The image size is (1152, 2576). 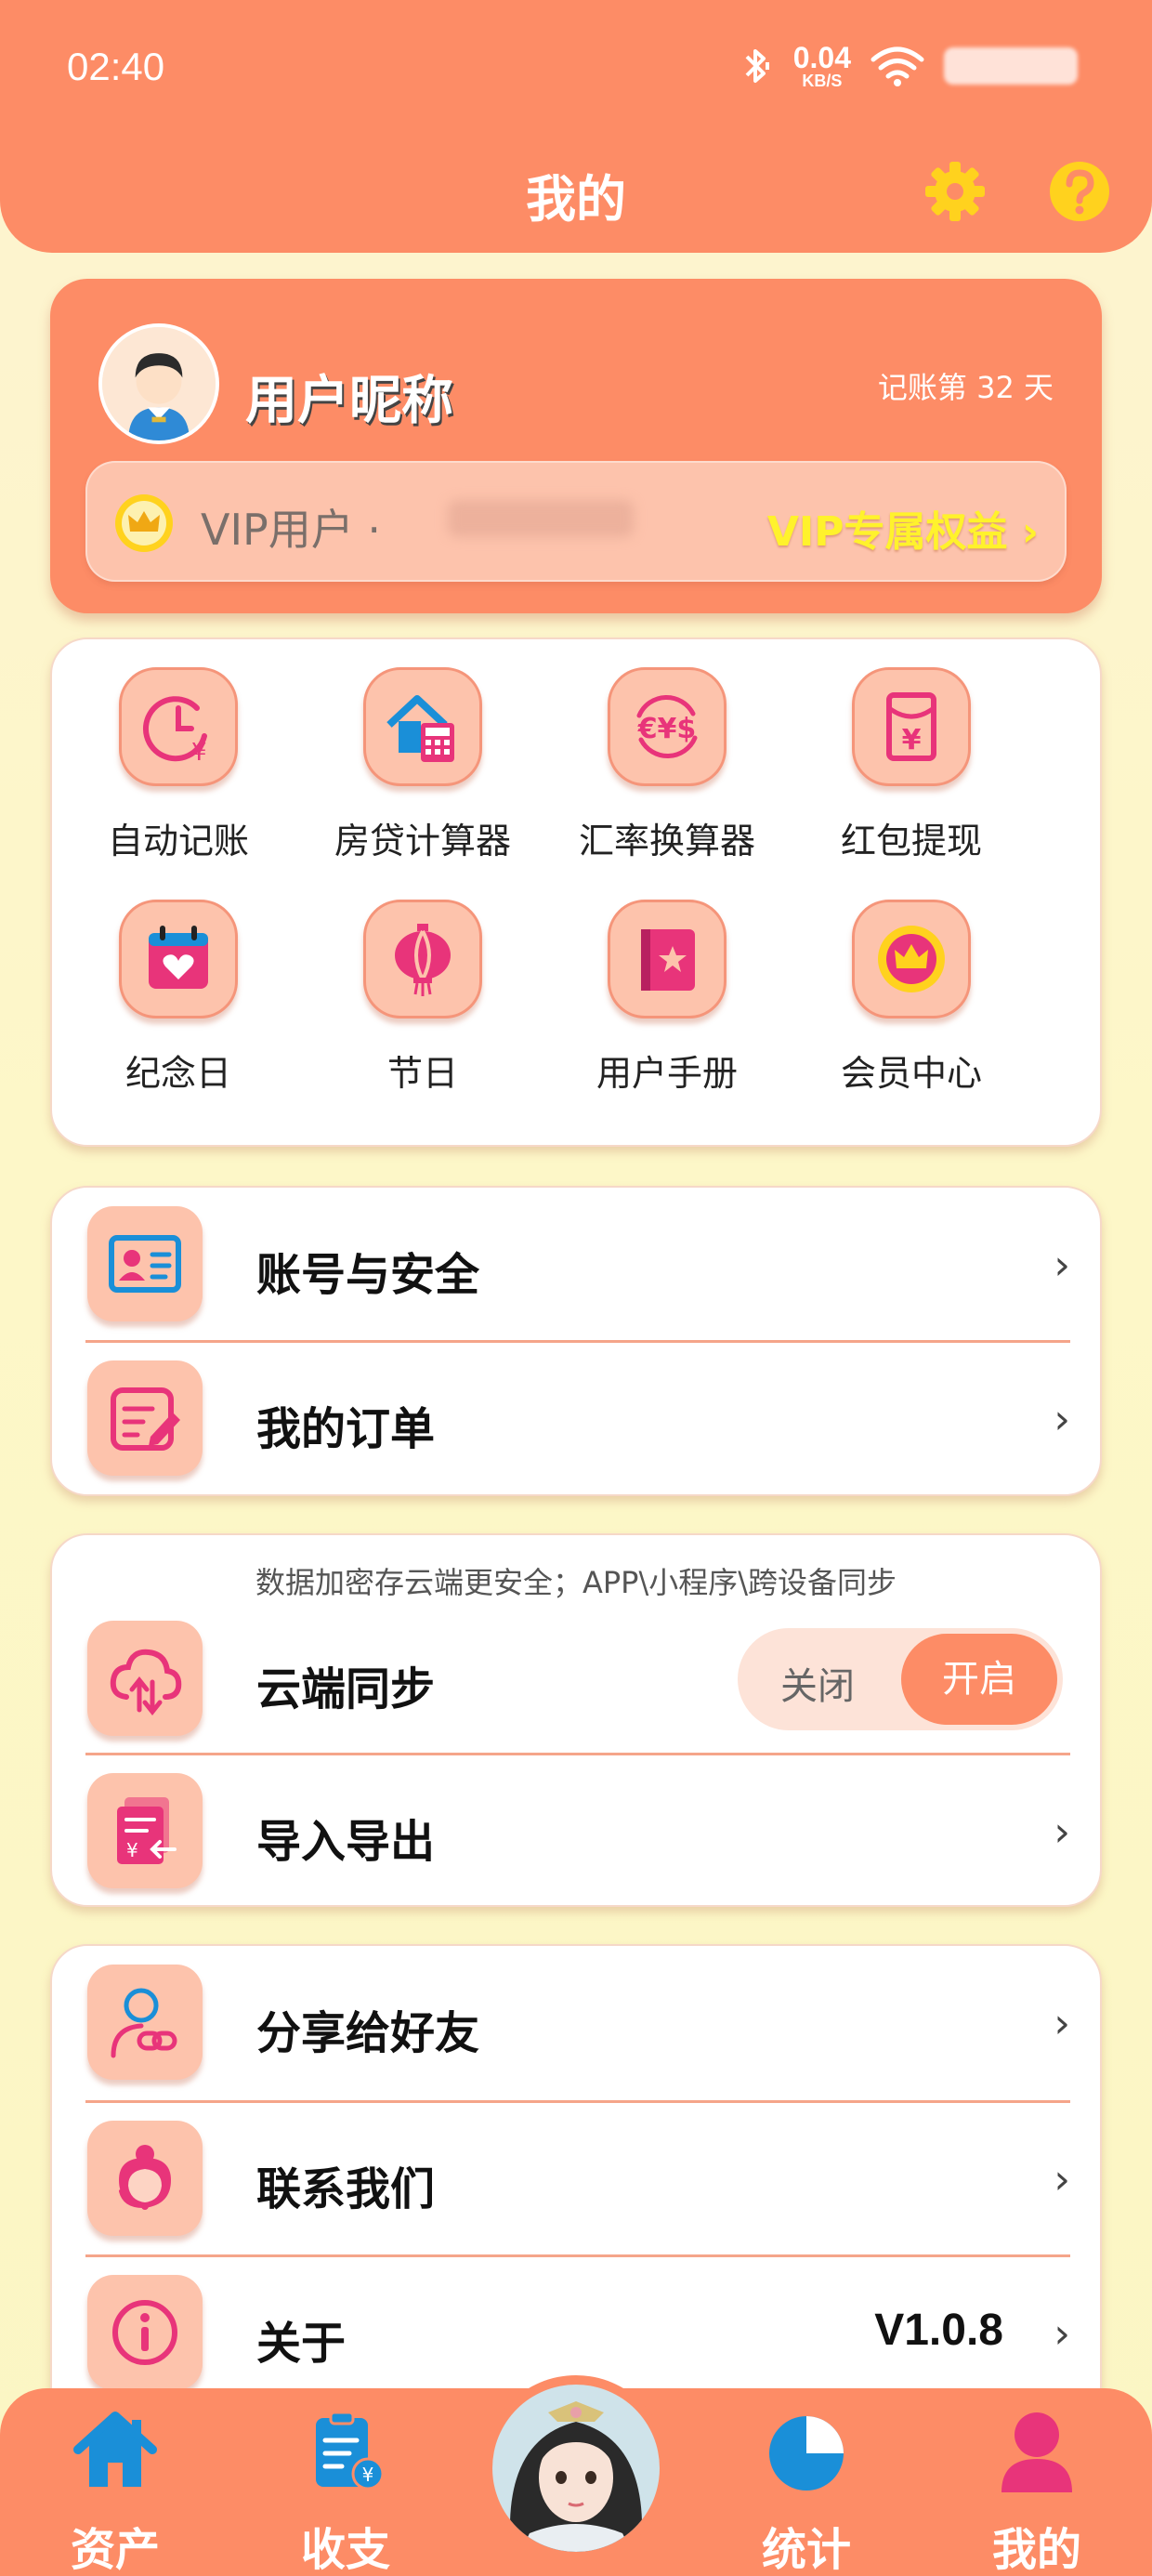 I want to click on tool-mortgage-calculator: 房贷计算器, so click(x=422, y=750).